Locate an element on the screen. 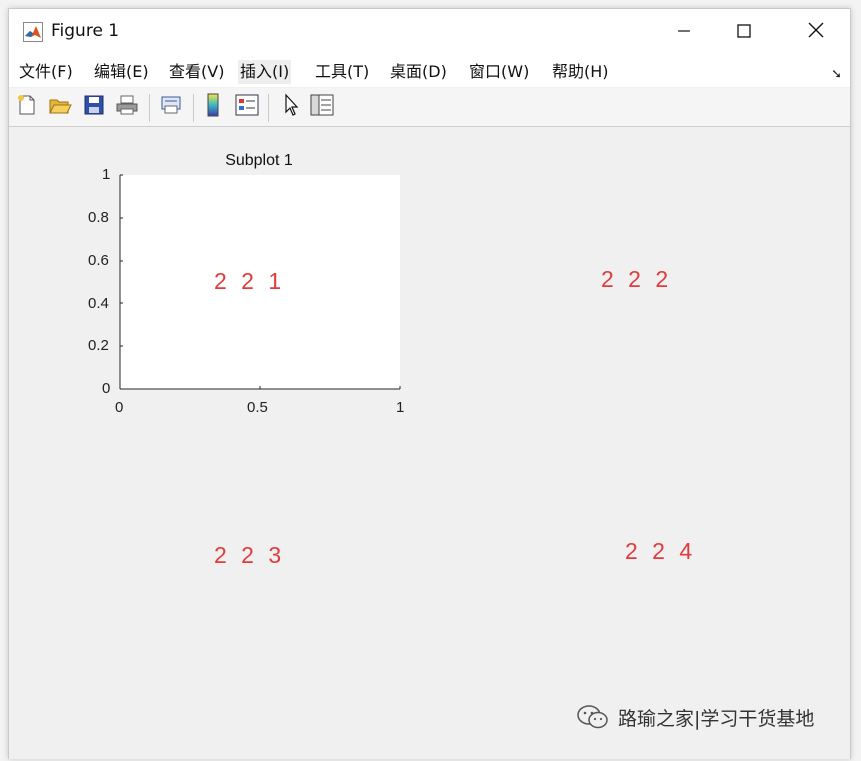 This screenshot has width=861, height=761. annotation-223: 2 2 3 is located at coordinates (250, 555).